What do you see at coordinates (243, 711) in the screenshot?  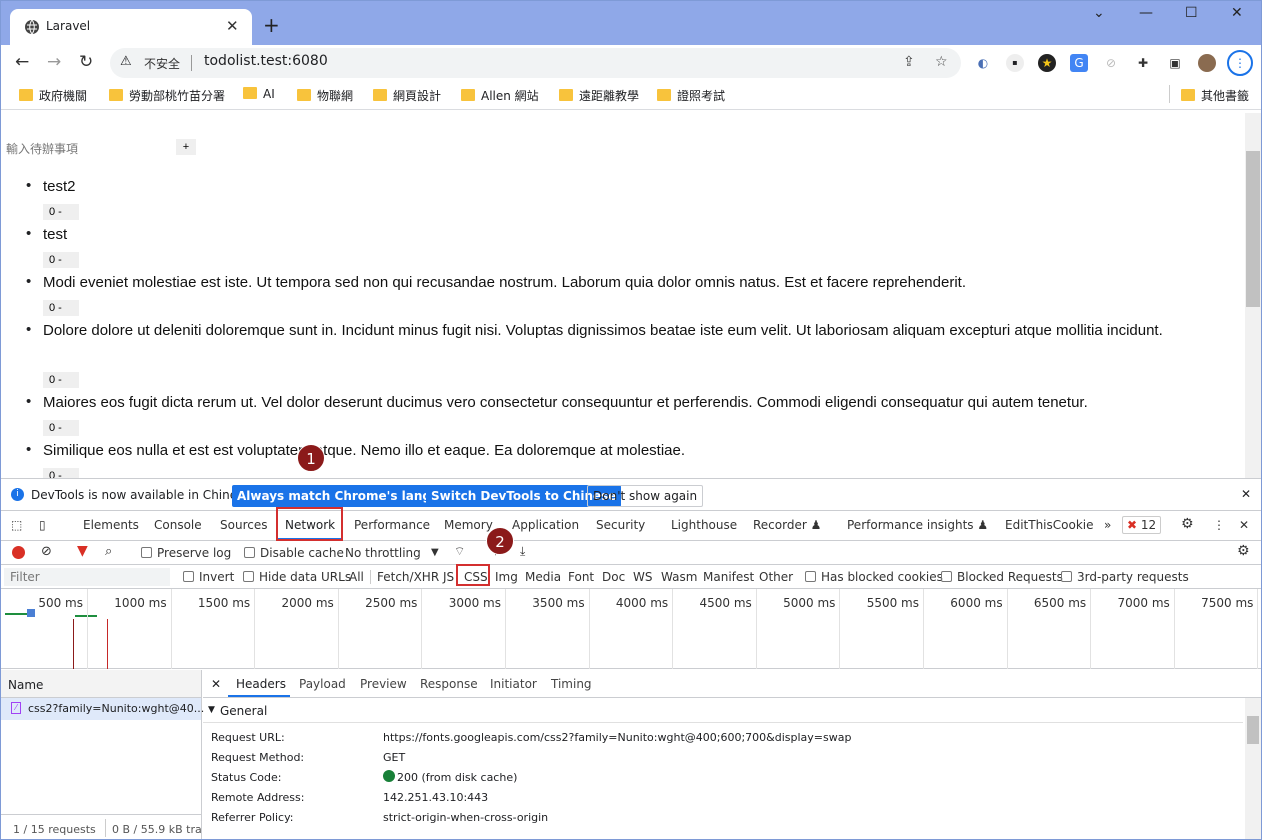 I see `general-section-title: General` at bounding box center [243, 711].